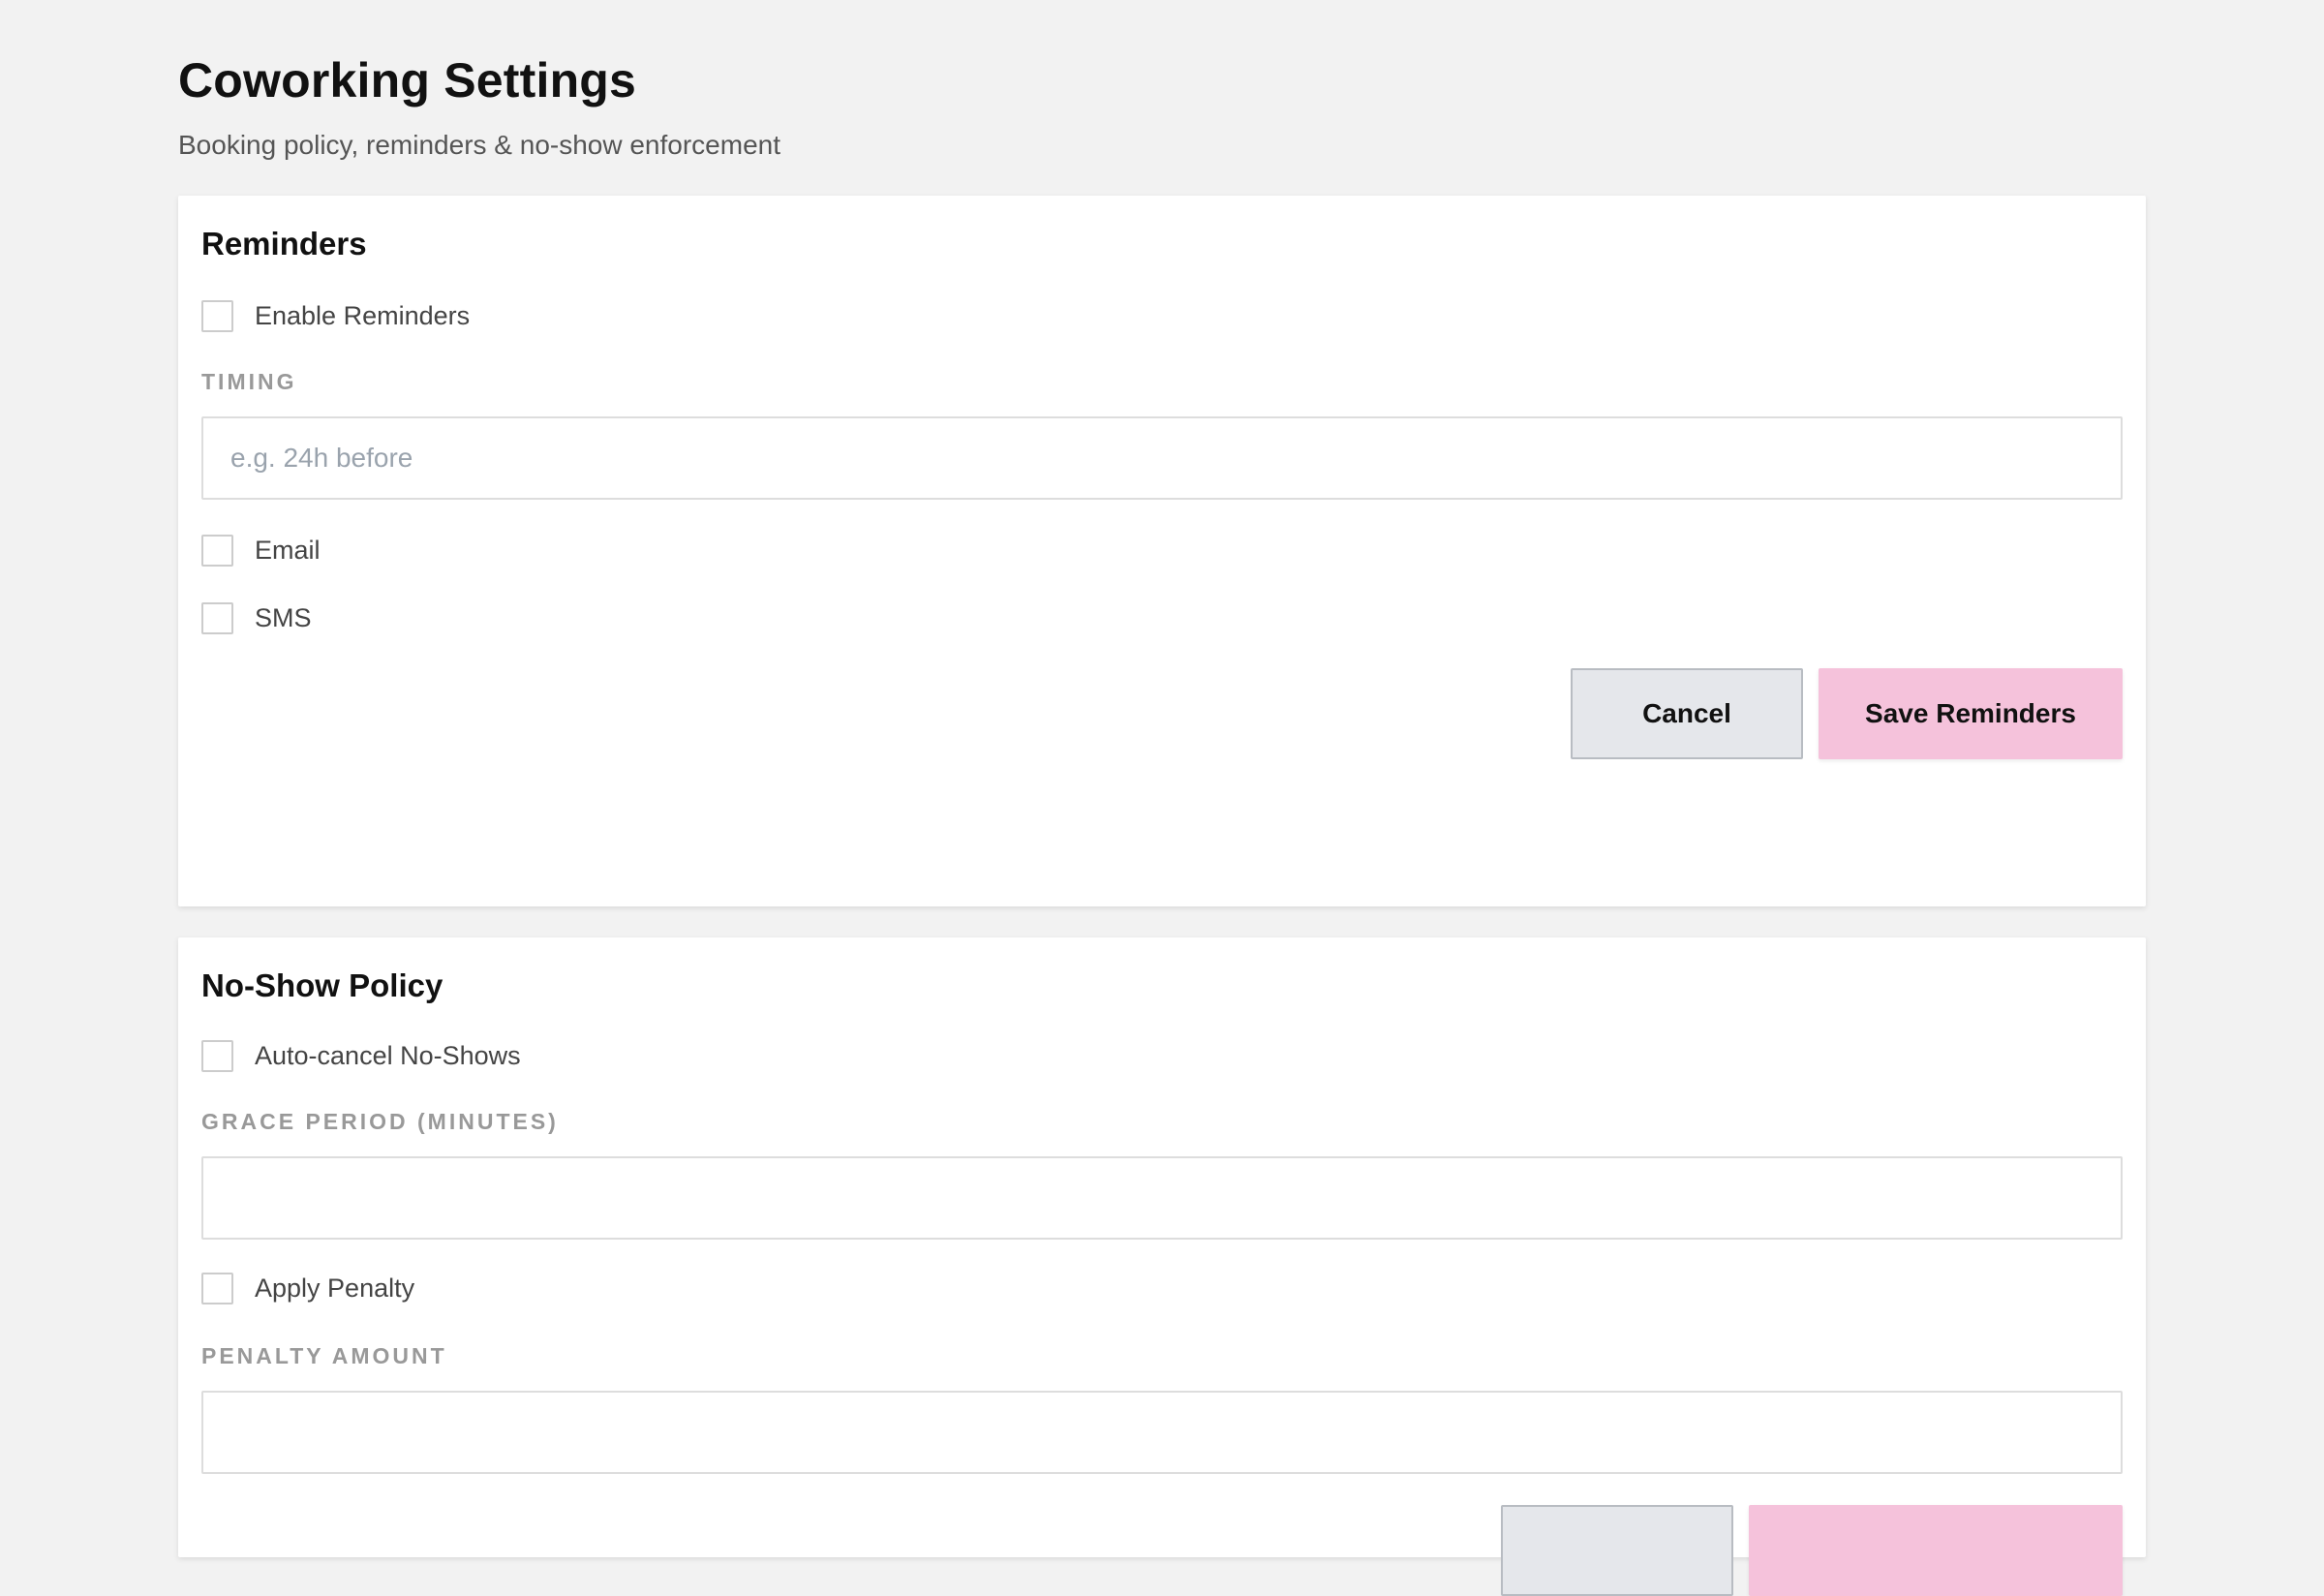 The image size is (2324, 1596). What do you see at coordinates (322, 985) in the screenshot?
I see `no-show-title: No-Show Policy` at bounding box center [322, 985].